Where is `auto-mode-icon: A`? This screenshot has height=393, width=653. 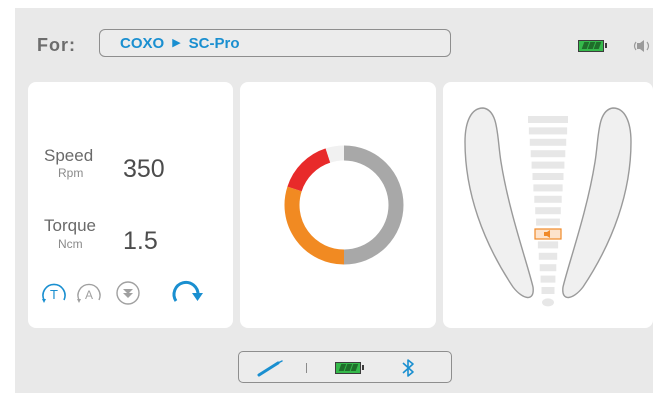 auto-mode-icon: A is located at coordinates (89, 293).